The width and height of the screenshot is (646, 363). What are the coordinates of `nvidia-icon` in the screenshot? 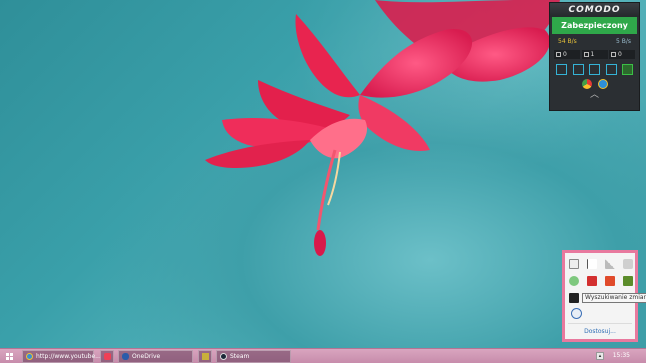 It's located at (628, 281).